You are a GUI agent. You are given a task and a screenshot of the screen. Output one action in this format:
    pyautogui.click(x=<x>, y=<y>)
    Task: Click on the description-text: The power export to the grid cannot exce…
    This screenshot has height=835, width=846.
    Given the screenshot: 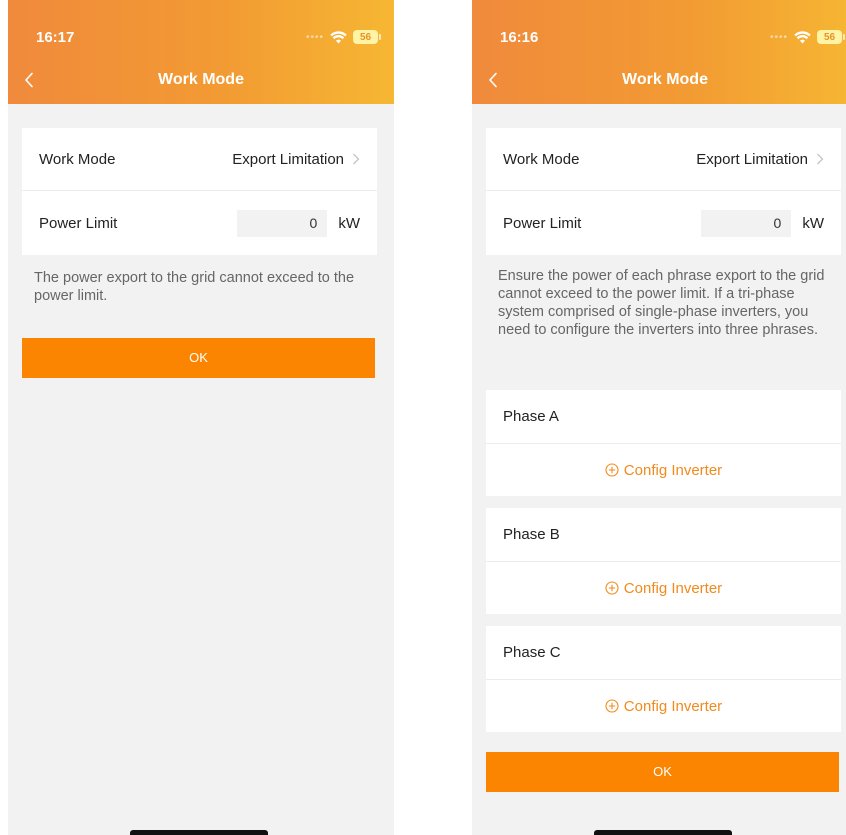 What is the action you would take?
    pyautogui.click(x=194, y=287)
    